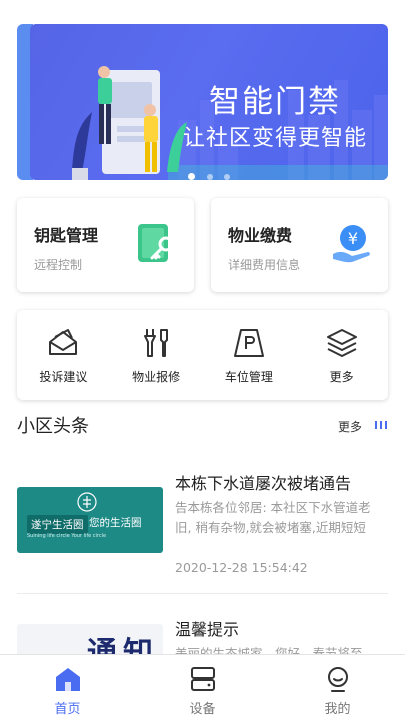  What do you see at coordinates (156, 243) in the screenshot?
I see `key-icon` at bounding box center [156, 243].